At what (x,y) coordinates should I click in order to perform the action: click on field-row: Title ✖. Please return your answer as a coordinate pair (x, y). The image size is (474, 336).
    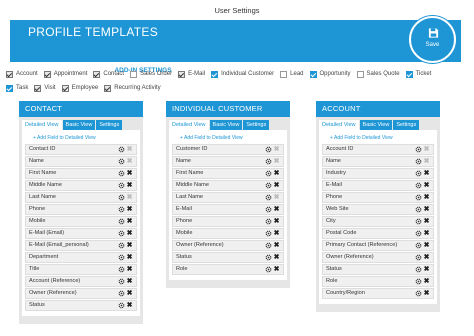
    Looking at the image, I should click on (81, 269).